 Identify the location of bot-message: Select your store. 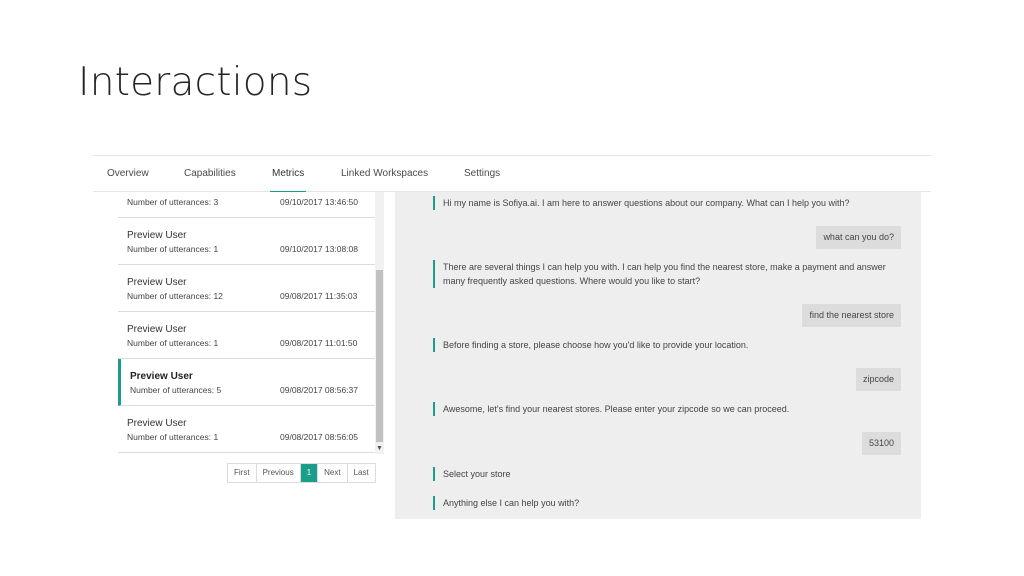
(472, 474).